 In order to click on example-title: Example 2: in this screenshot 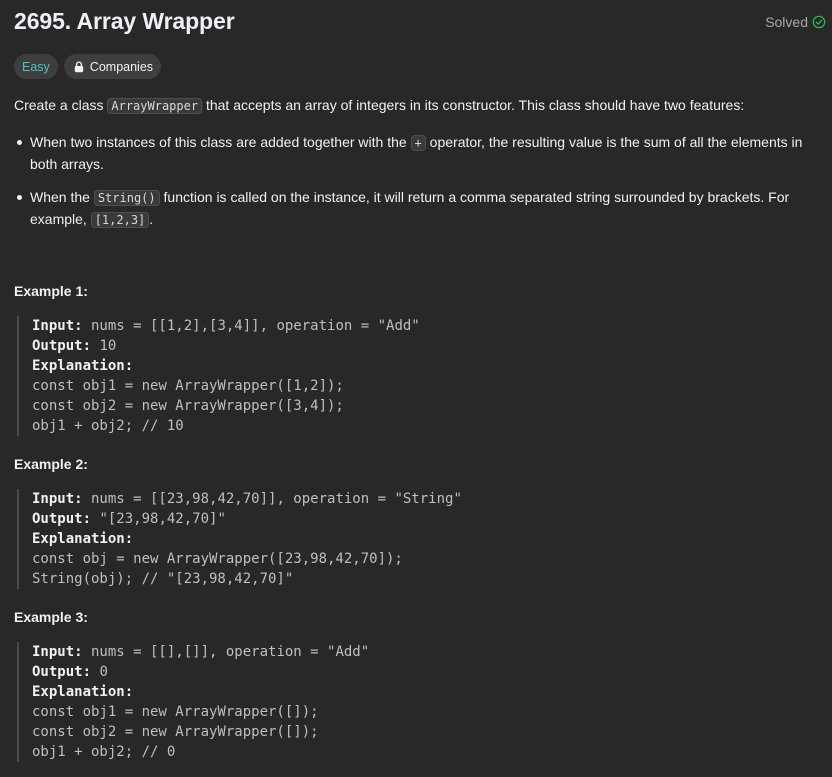, I will do `click(51, 464)`.